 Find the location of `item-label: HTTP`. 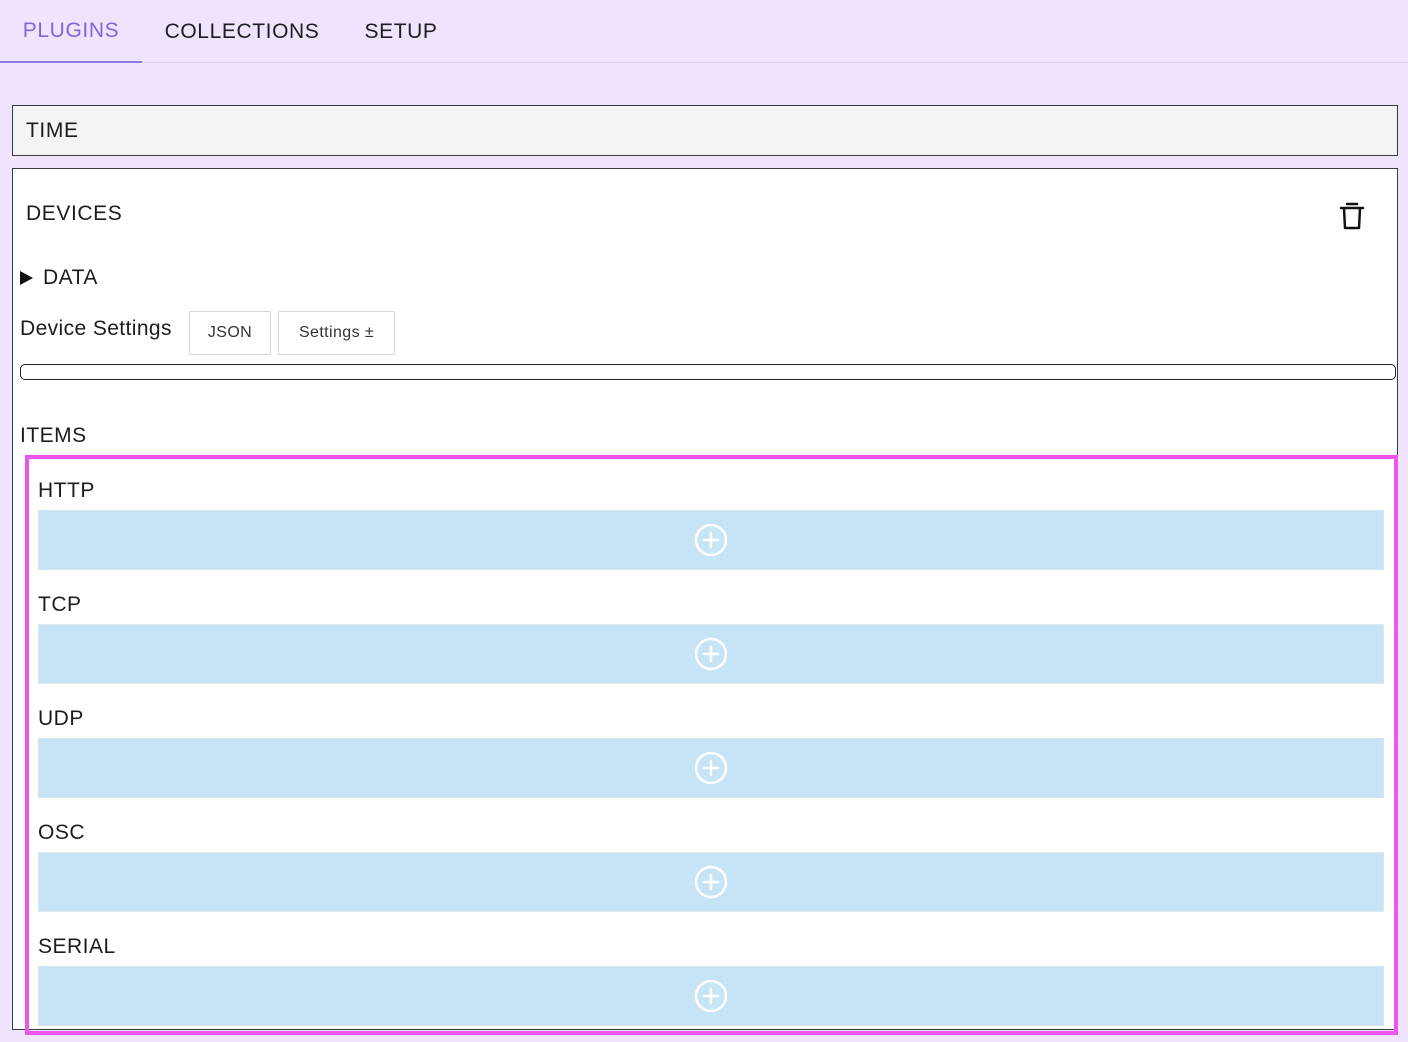

item-label: HTTP is located at coordinates (66, 490).